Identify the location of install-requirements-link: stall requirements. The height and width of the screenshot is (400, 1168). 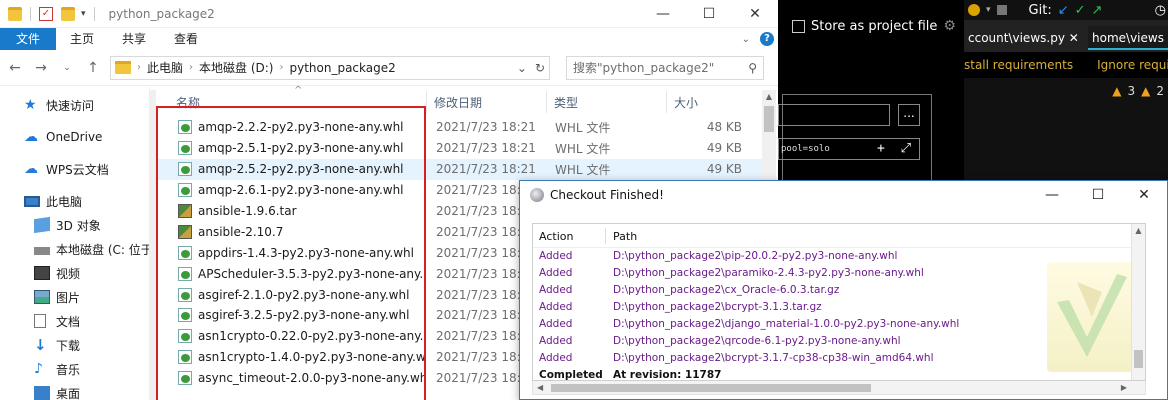
(1018, 65).